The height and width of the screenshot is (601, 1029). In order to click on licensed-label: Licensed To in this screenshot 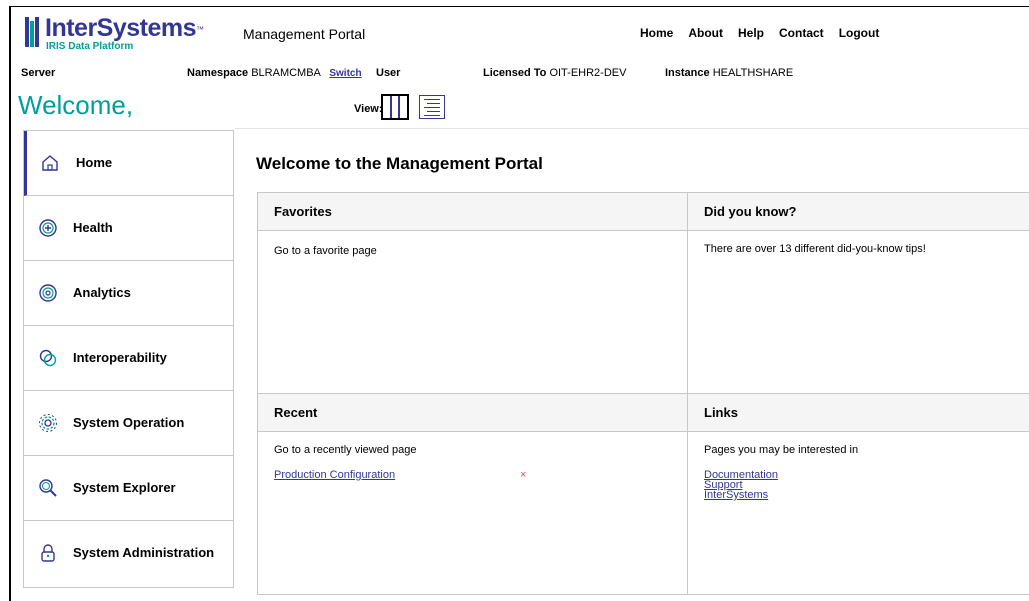, I will do `click(515, 73)`.